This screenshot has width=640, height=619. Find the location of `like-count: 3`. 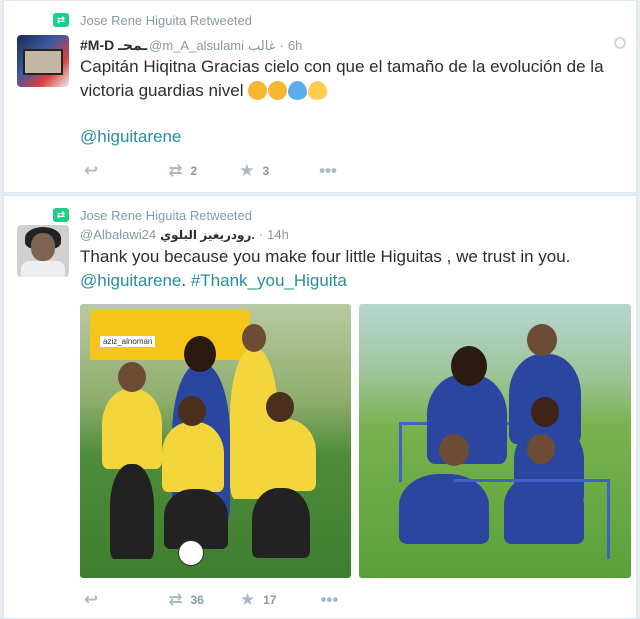

like-count: 3 is located at coordinates (266, 171).